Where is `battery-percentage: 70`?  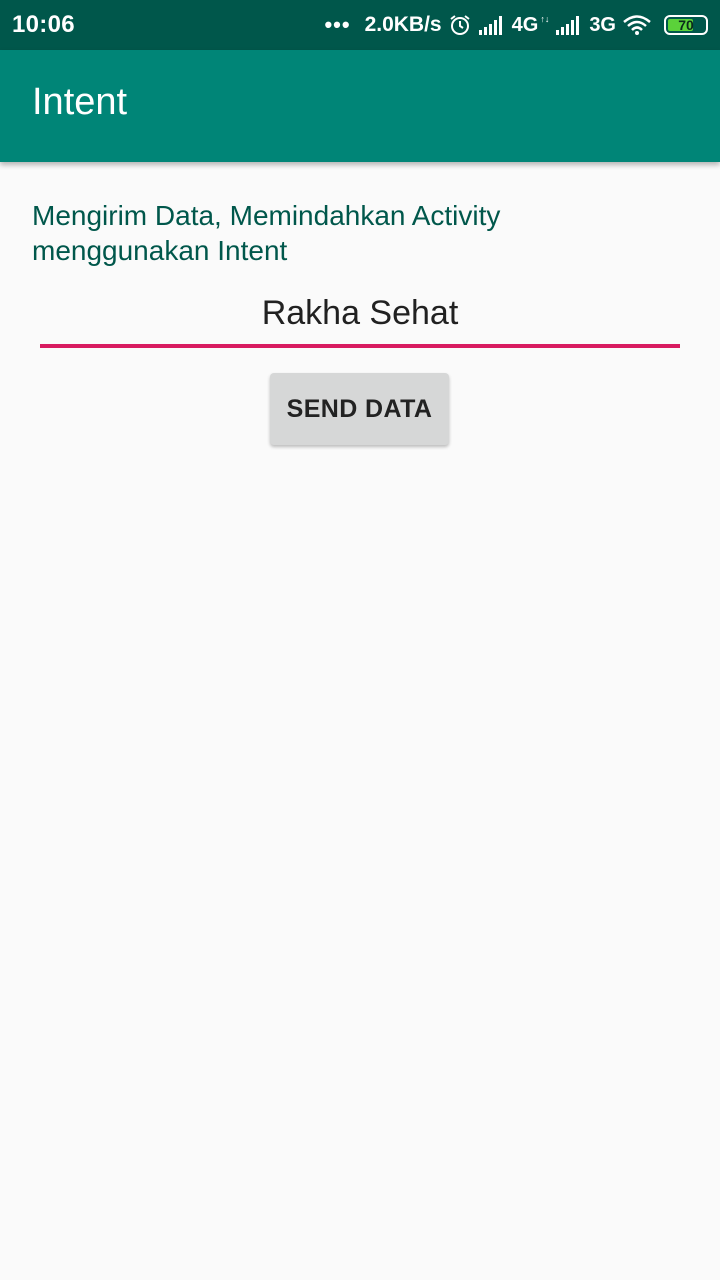
battery-percentage: 70 is located at coordinates (686, 25).